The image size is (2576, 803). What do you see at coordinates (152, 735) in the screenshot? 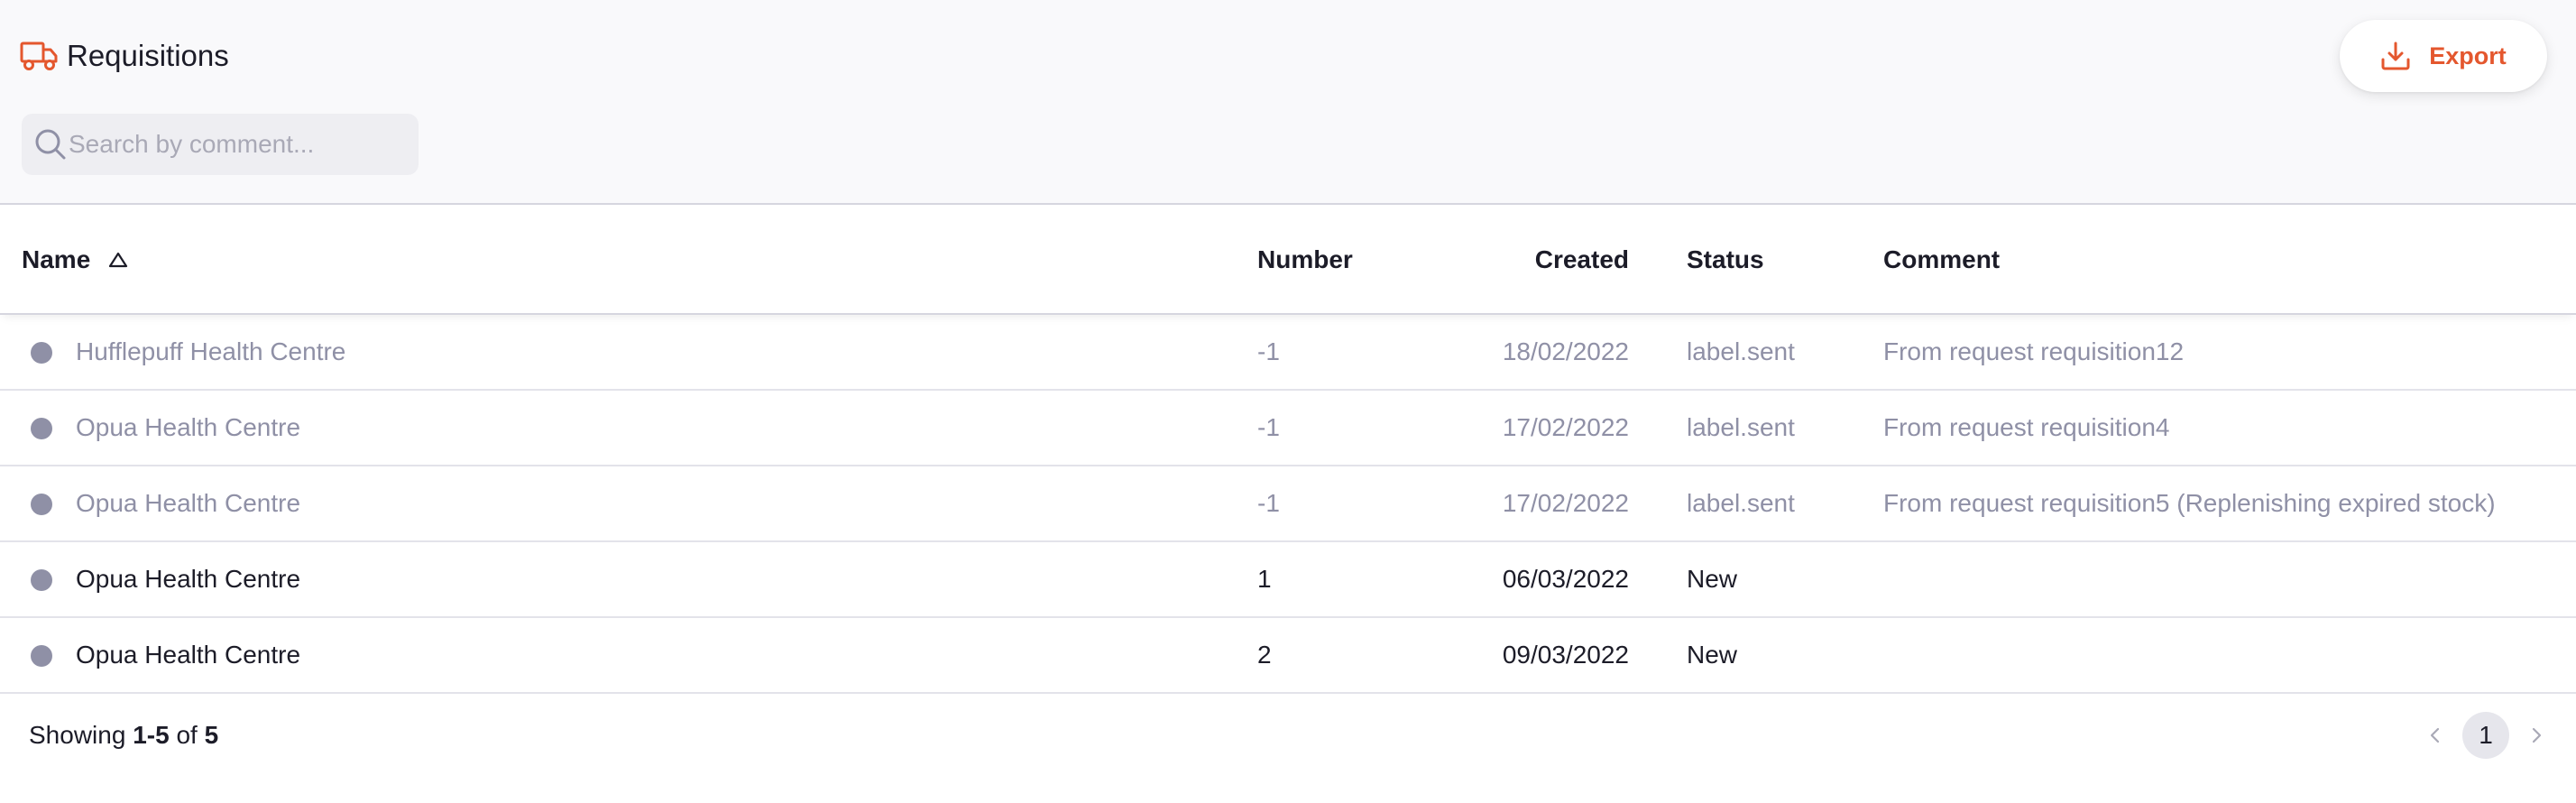
I see `showing-range: 1-5` at bounding box center [152, 735].